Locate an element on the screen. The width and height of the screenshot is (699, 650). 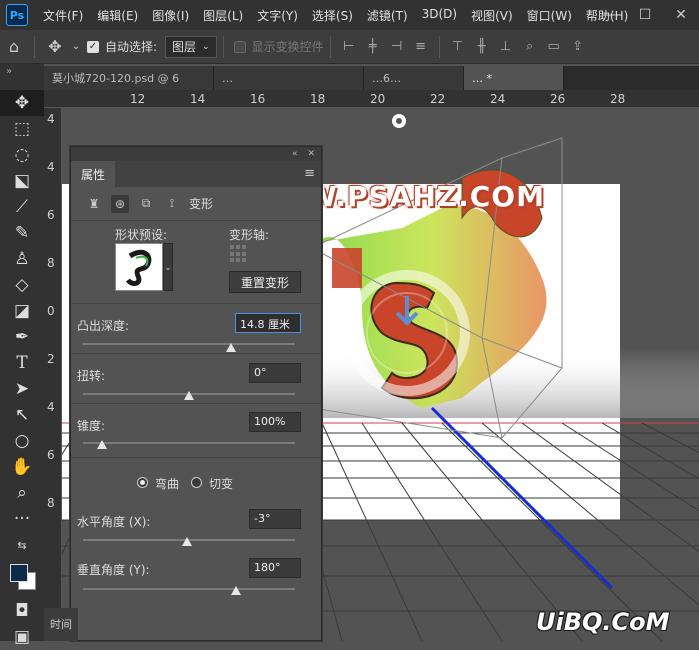
share-icon: ⇪ is located at coordinates (578, 47).